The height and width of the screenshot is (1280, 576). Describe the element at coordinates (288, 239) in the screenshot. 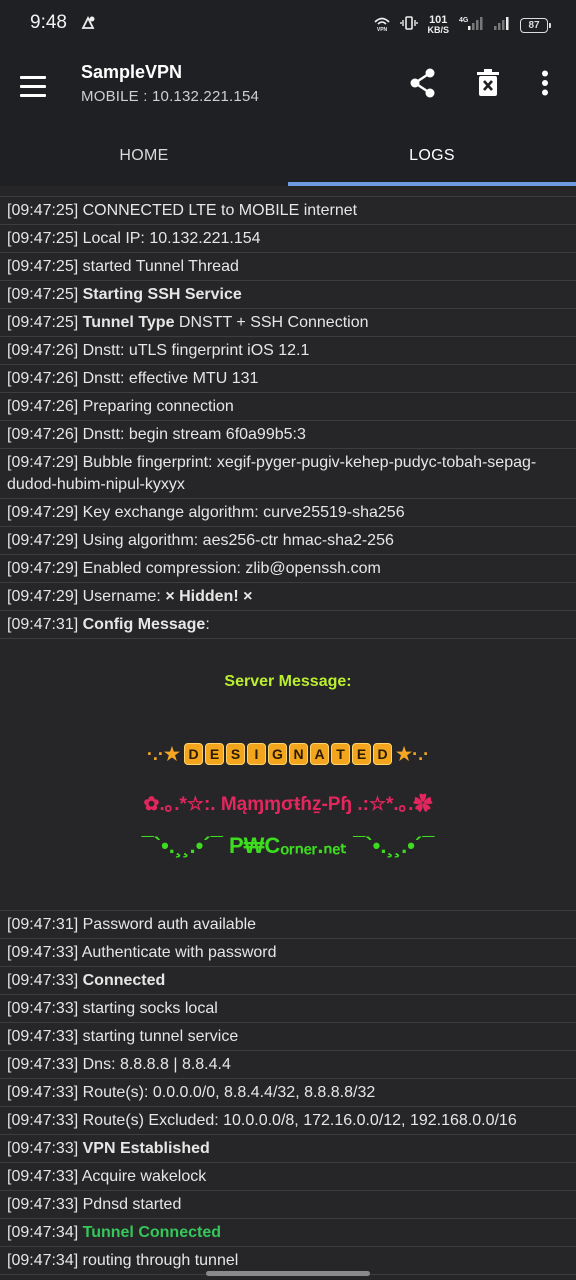

I see `log-row: [09:47:25] Local IP: 10.132.221.154` at that location.